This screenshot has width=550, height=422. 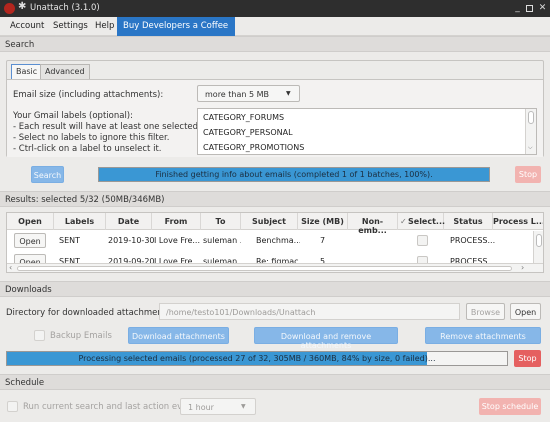 What do you see at coordinates (542, 8) in the screenshot?
I see `close-icon: ✕` at bounding box center [542, 8].